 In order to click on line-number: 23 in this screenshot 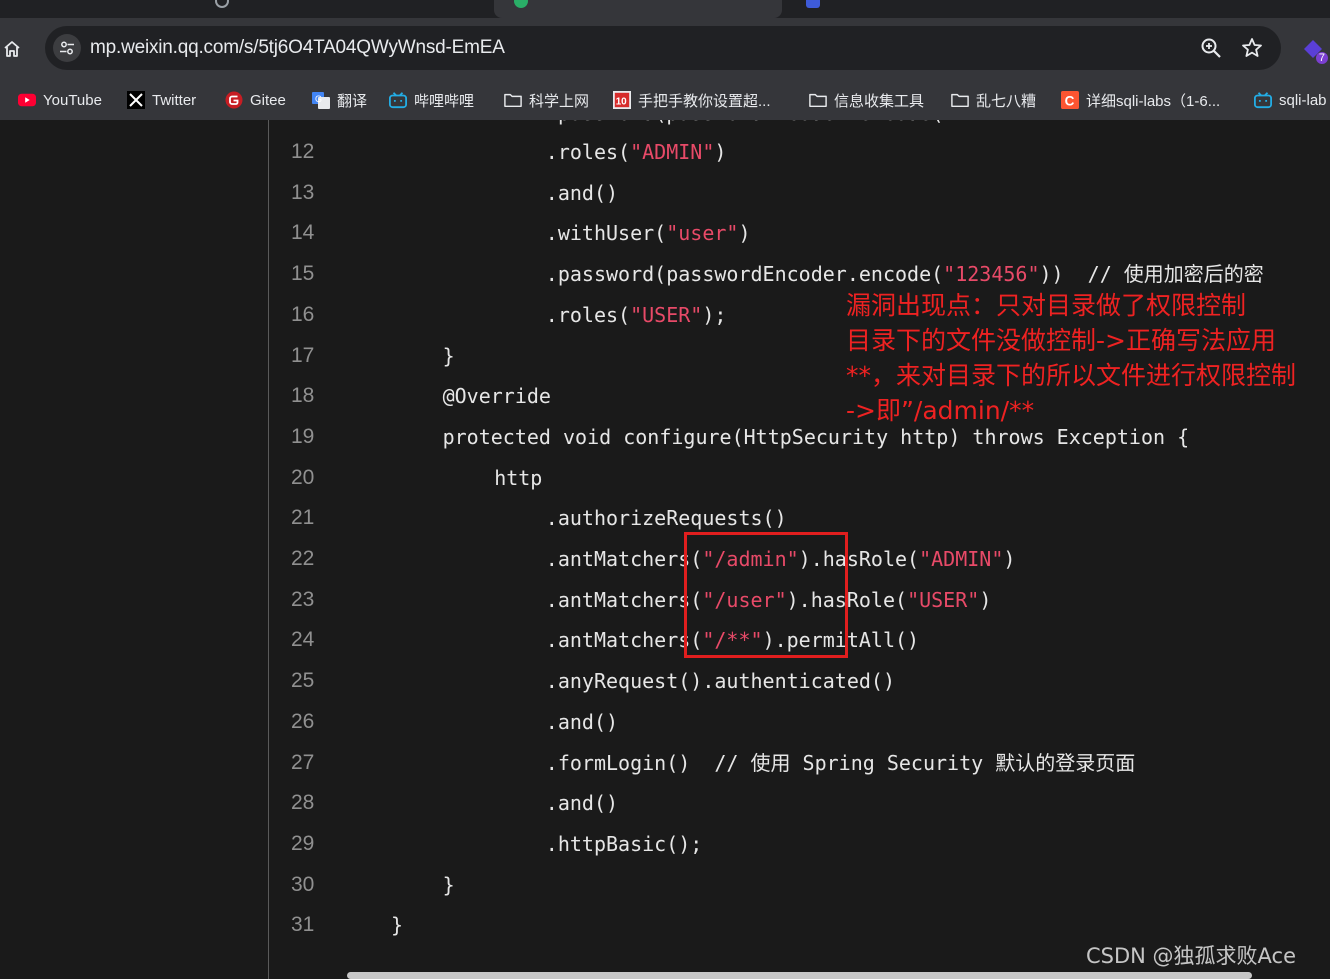, I will do `click(303, 599)`.